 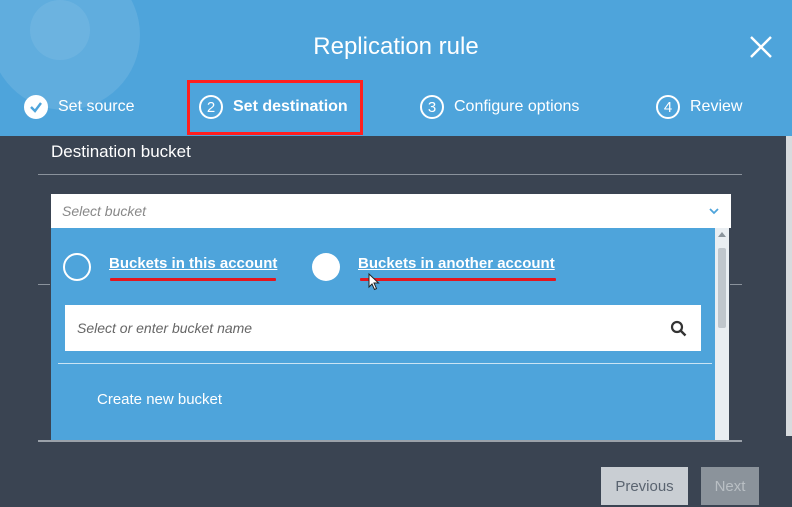 What do you see at coordinates (159, 399) in the screenshot?
I see `create-new-bucket-link: Create new bucket` at bounding box center [159, 399].